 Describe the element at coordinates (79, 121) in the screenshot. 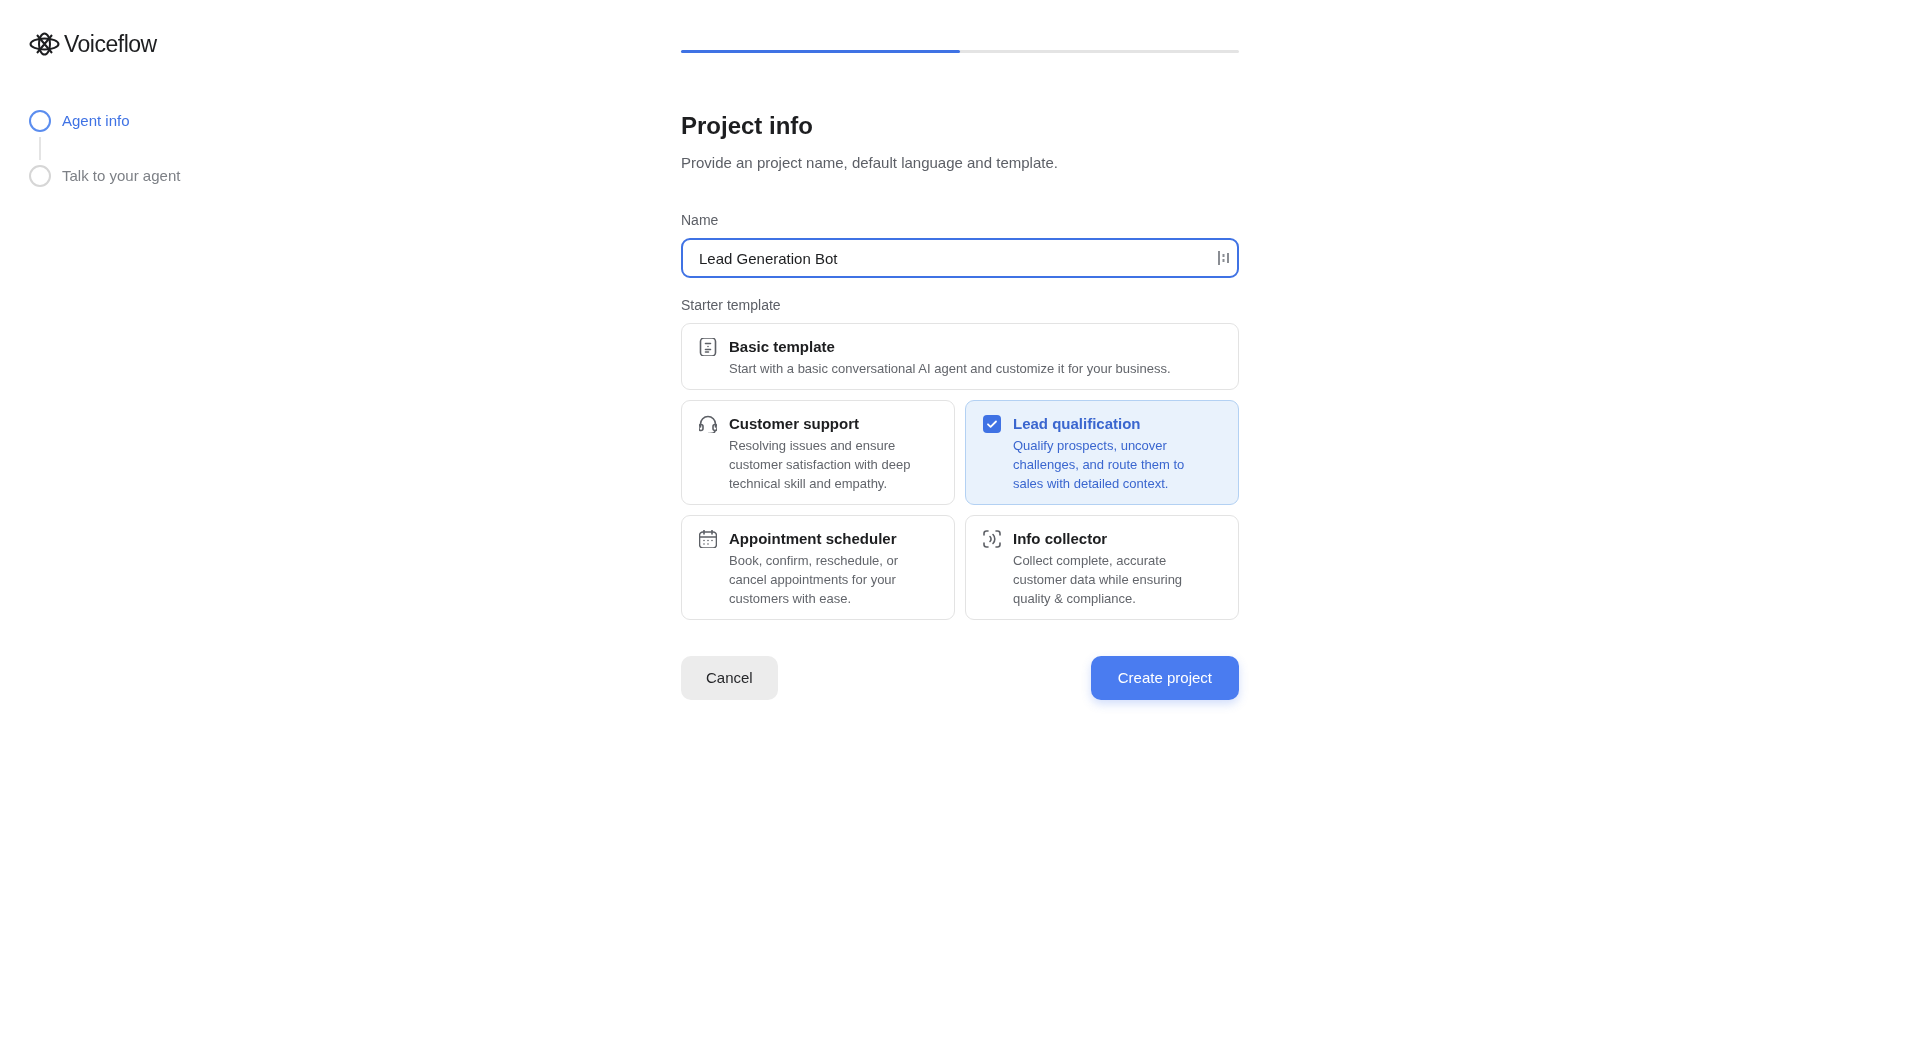

I see `step-link: Agent info` at that location.